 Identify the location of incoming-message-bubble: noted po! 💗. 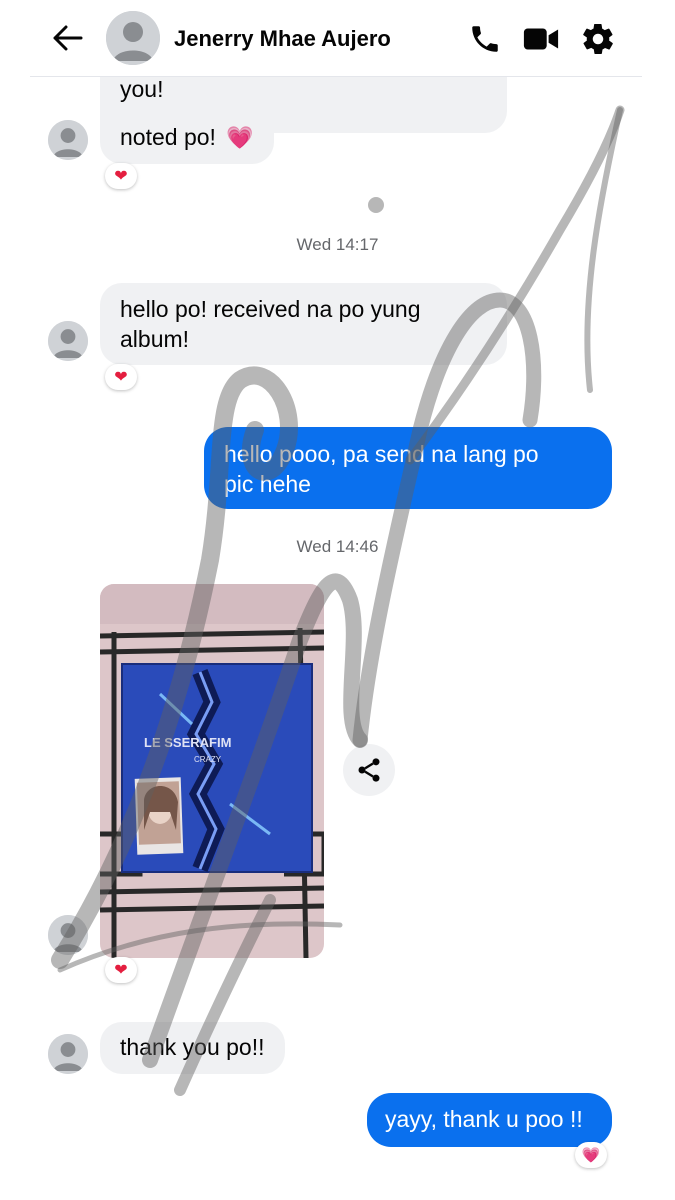
(187, 138).